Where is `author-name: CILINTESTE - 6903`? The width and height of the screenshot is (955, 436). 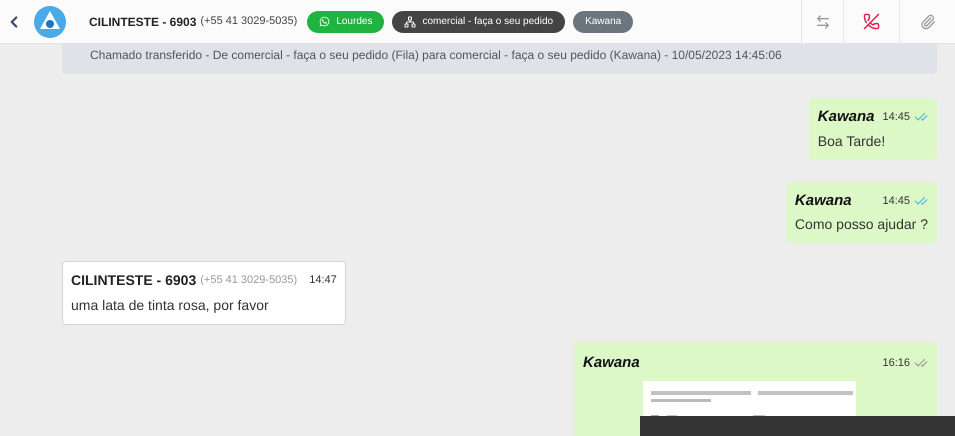 author-name: CILINTESTE - 6903 is located at coordinates (133, 280).